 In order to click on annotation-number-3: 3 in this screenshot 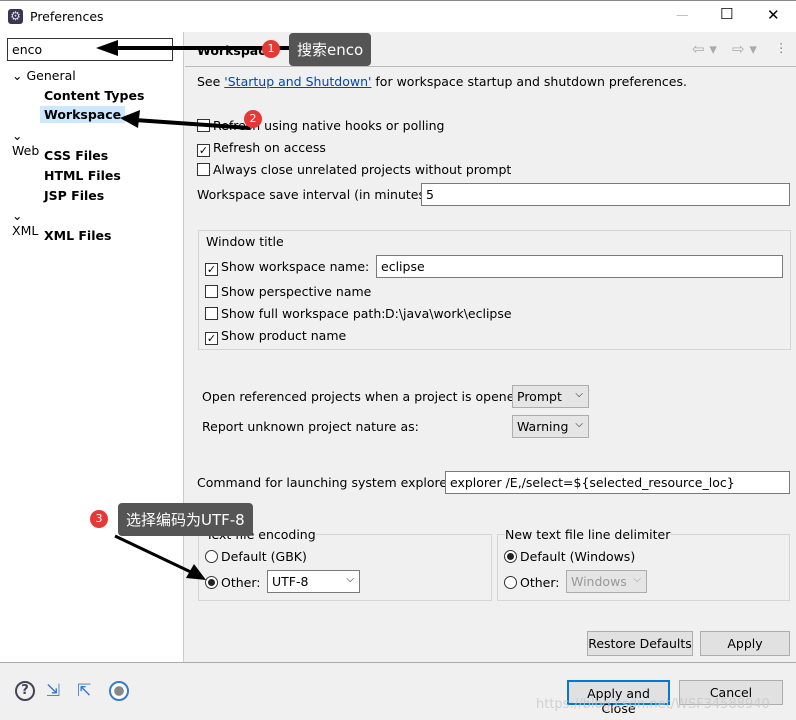, I will do `click(99, 519)`.